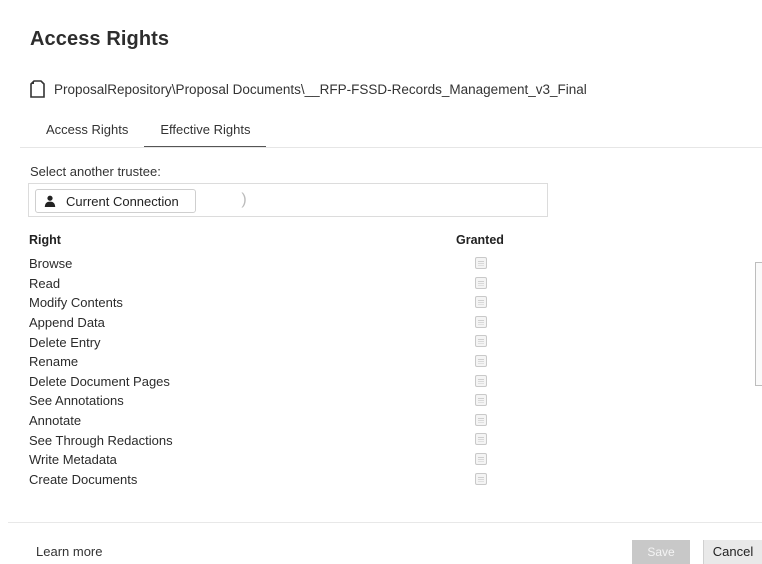 The height and width of the screenshot is (564, 762). I want to click on footer-divider, so click(385, 522).